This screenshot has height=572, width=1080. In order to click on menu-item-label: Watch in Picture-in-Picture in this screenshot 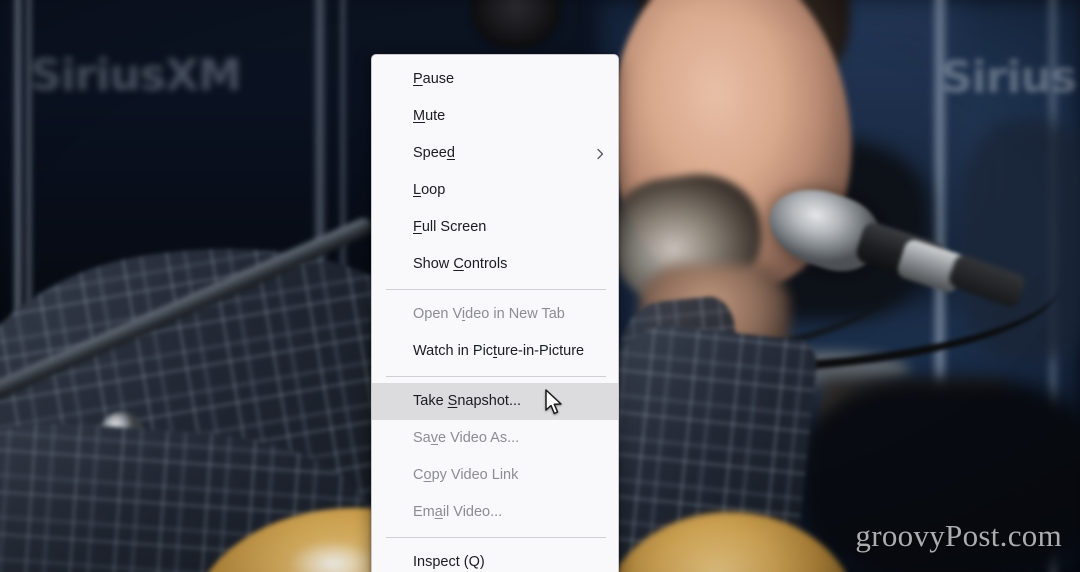, I will do `click(499, 351)`.